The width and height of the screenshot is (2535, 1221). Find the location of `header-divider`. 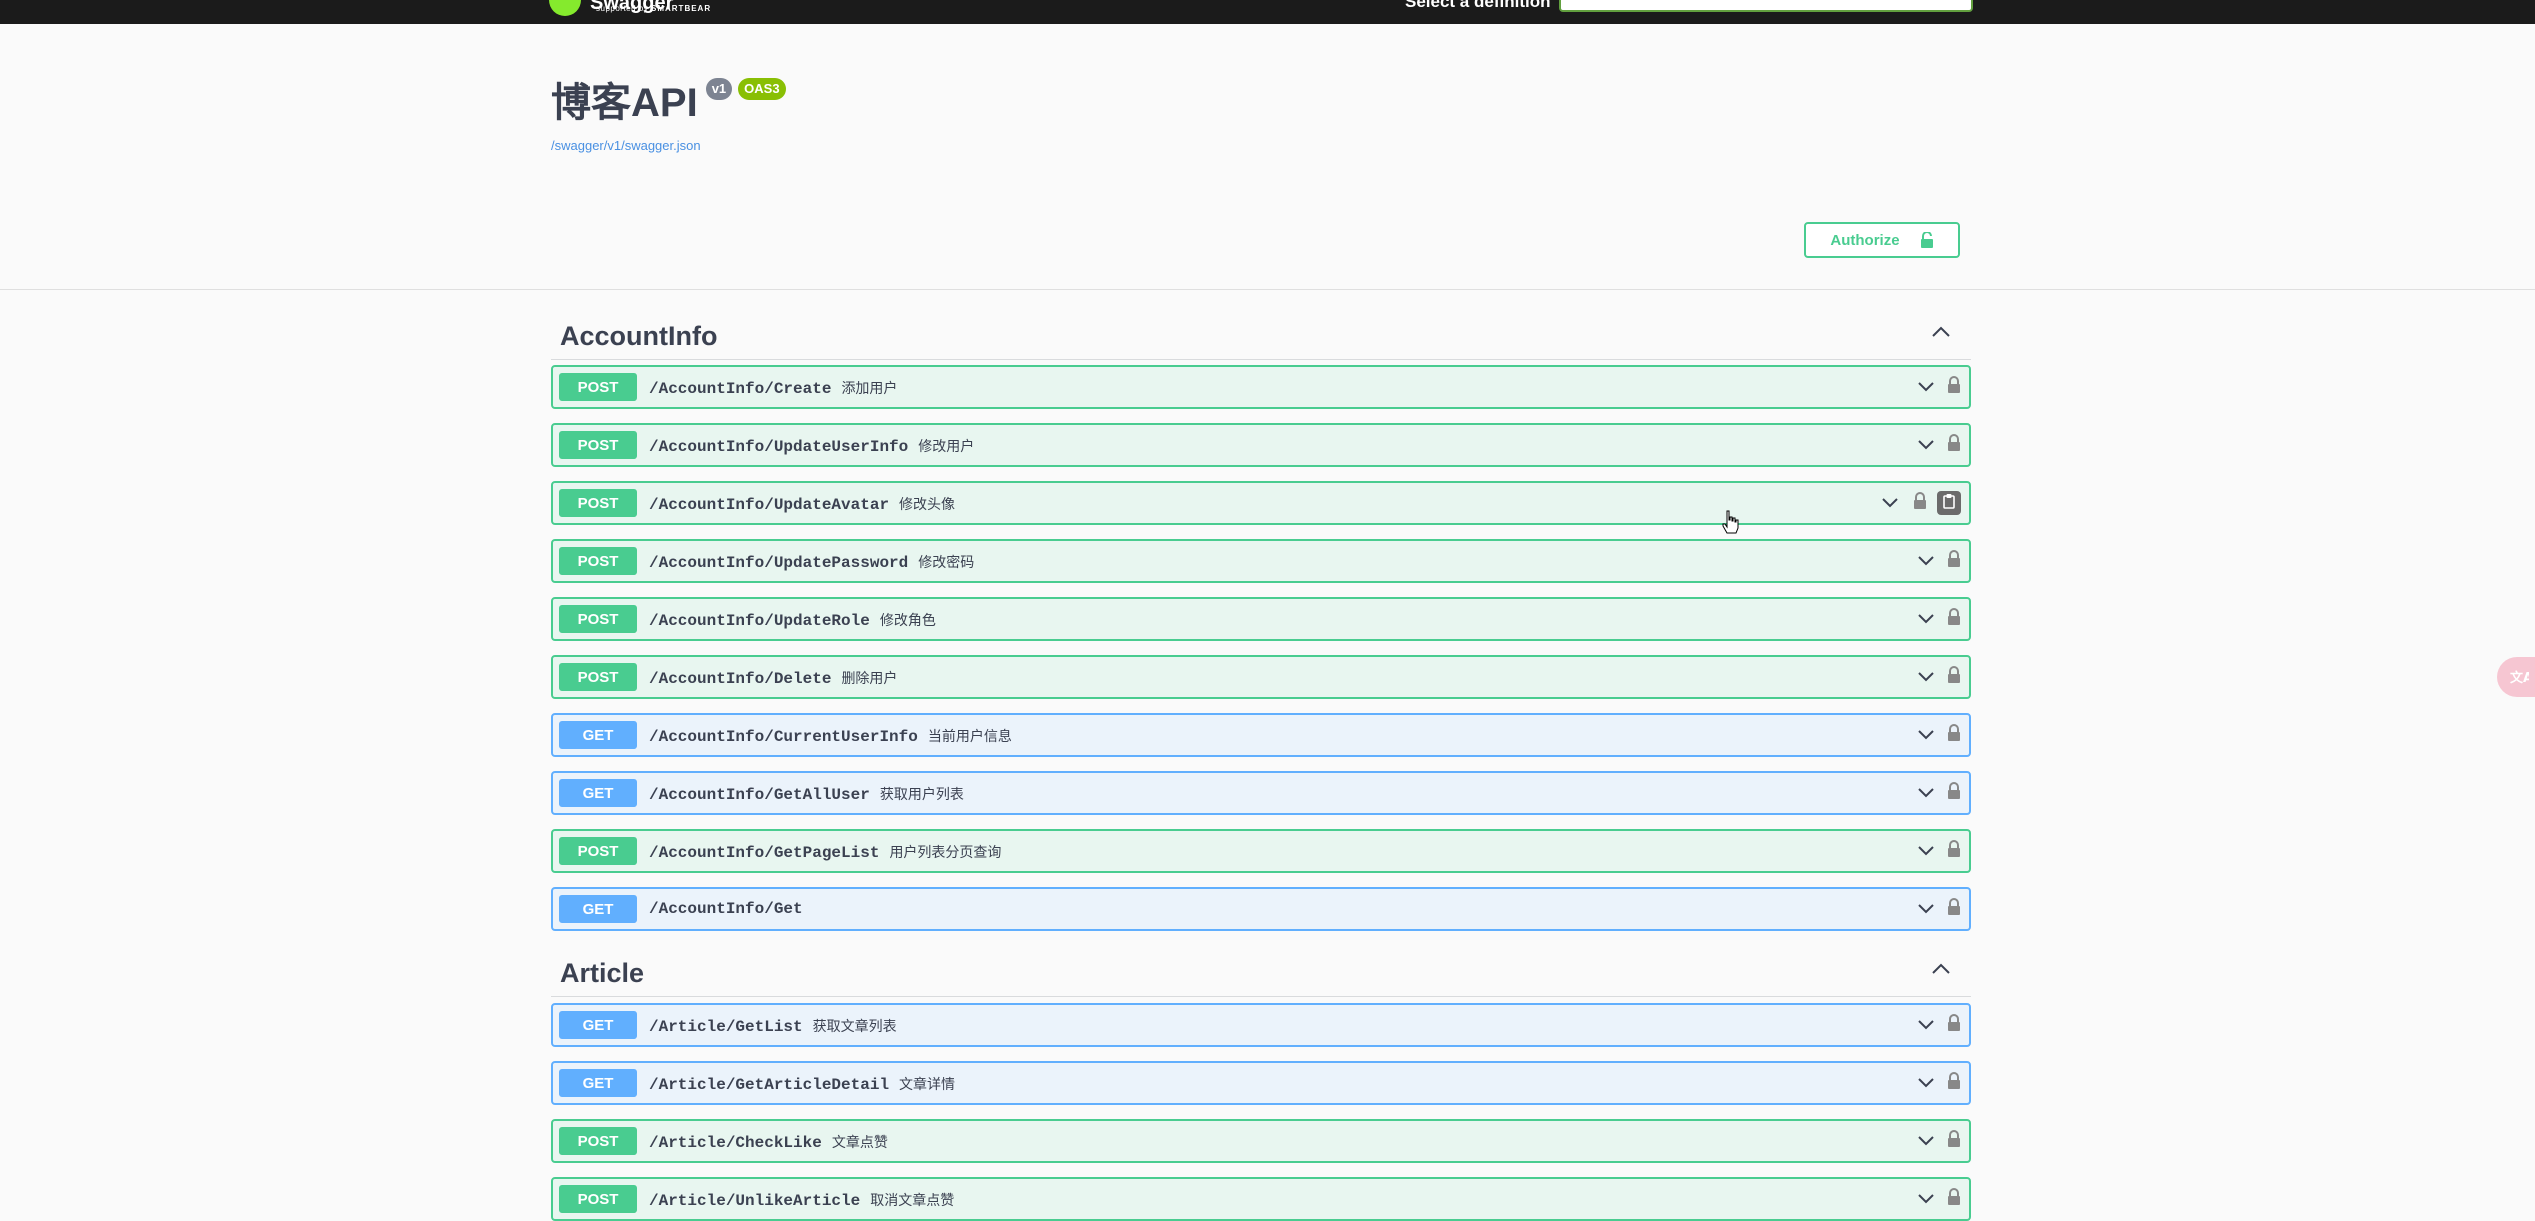

header-divider is located at coordinates (1267, 289).